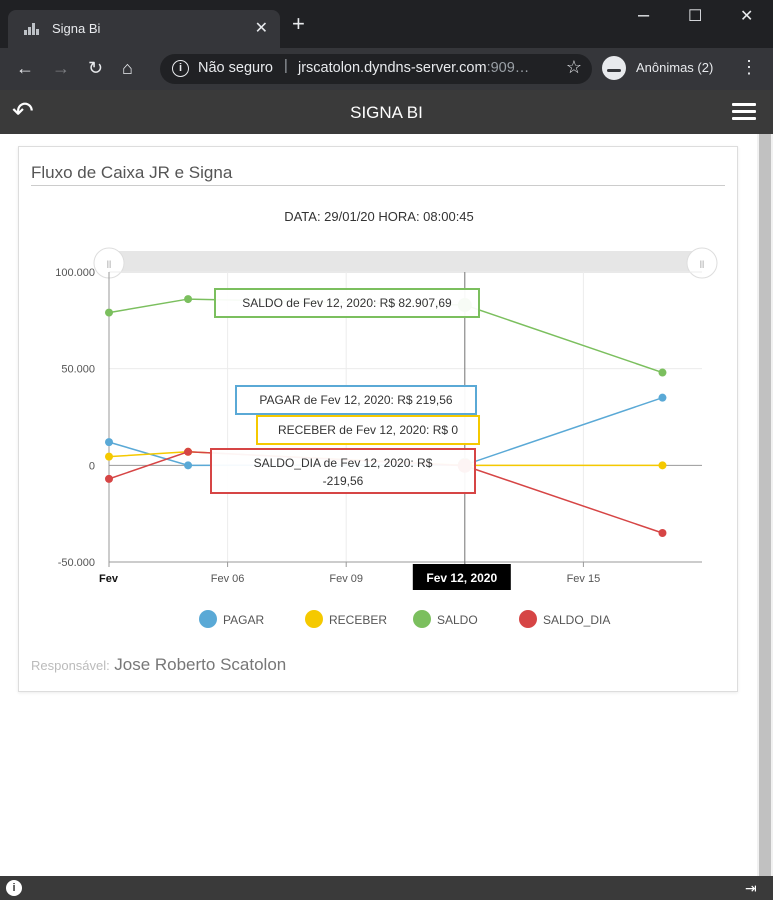  What do you see at coordinates (14, 888) in the screenshot?
I see `info-circle-icon: i` at bounding box center [14, 888].